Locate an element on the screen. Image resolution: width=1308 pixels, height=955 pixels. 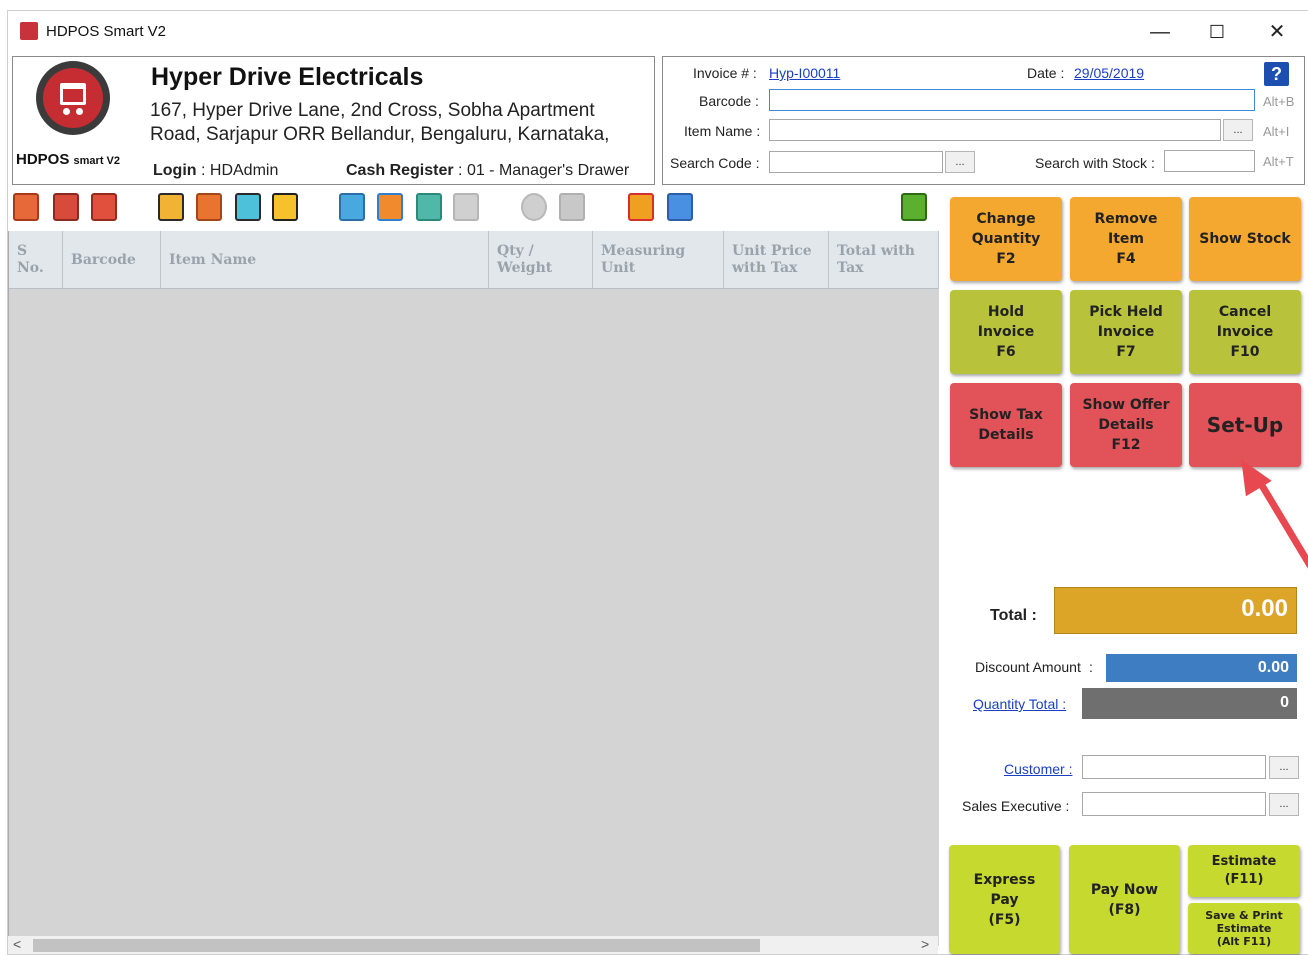
date-link: 29/05/2019 is located at coordinates (1109, 73).